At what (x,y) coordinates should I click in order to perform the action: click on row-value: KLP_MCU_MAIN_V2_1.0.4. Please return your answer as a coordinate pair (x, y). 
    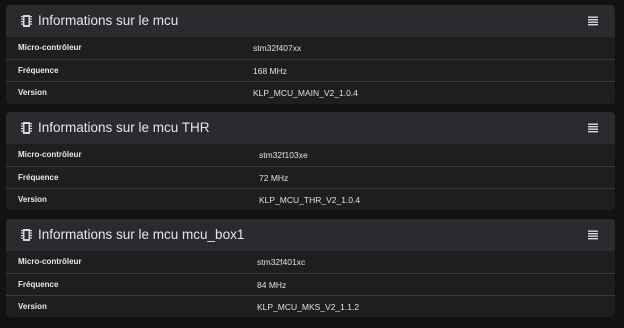
    Looking at the image, I should click on (305, 93).